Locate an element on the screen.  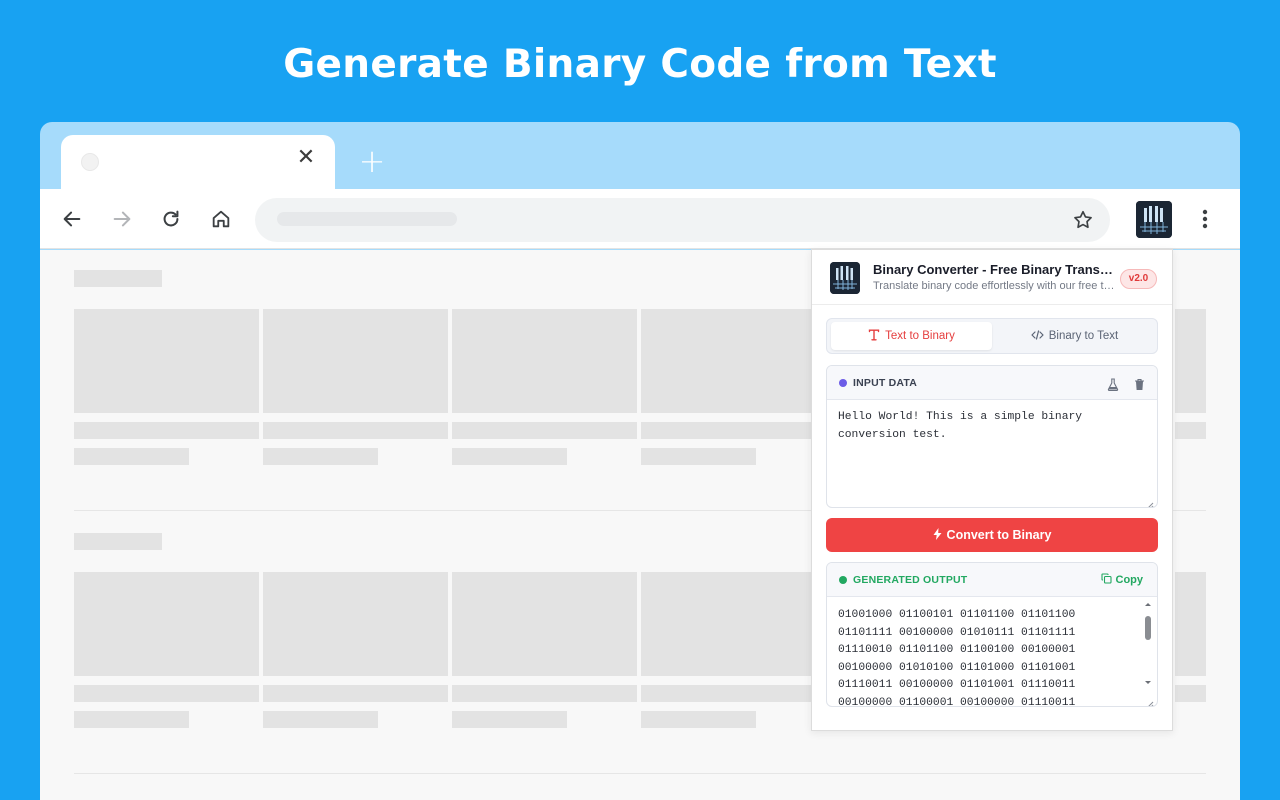
section-divider is located at coordinates (640, 773).